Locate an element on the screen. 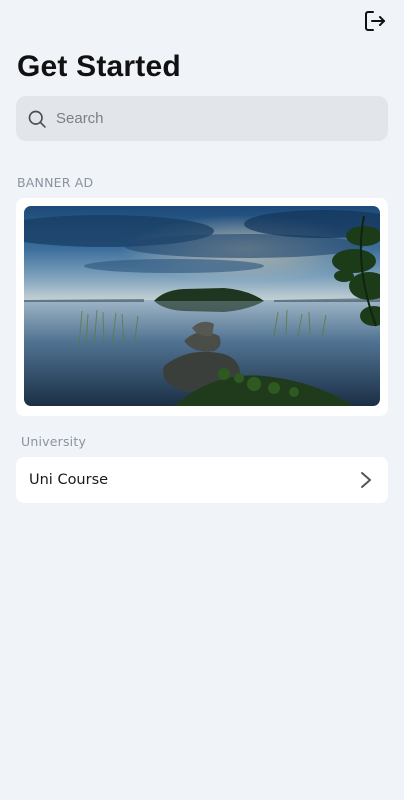  chevron-right-icon is located at coordinates (366, 480).